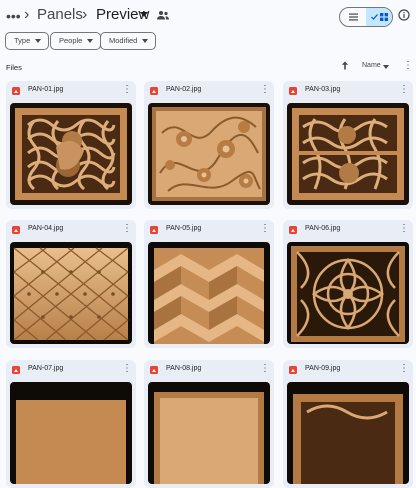 This screenshot has width=416, height=488. I want to click on filter-modified-label: Modified, so click(123, 40).